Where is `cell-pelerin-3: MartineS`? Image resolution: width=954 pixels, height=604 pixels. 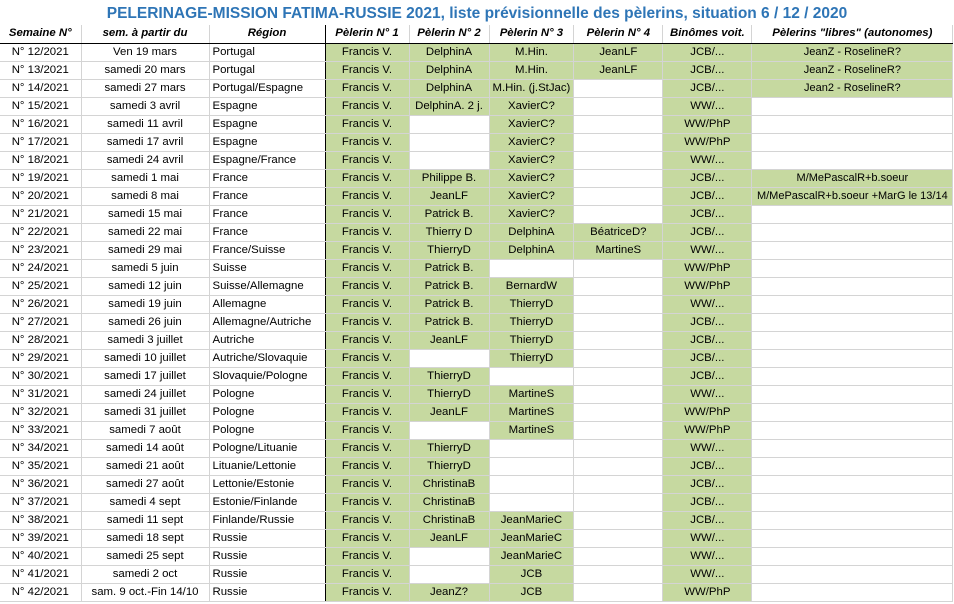 cell-pelerin-3: MartineS is located at coordinates (532, 430).